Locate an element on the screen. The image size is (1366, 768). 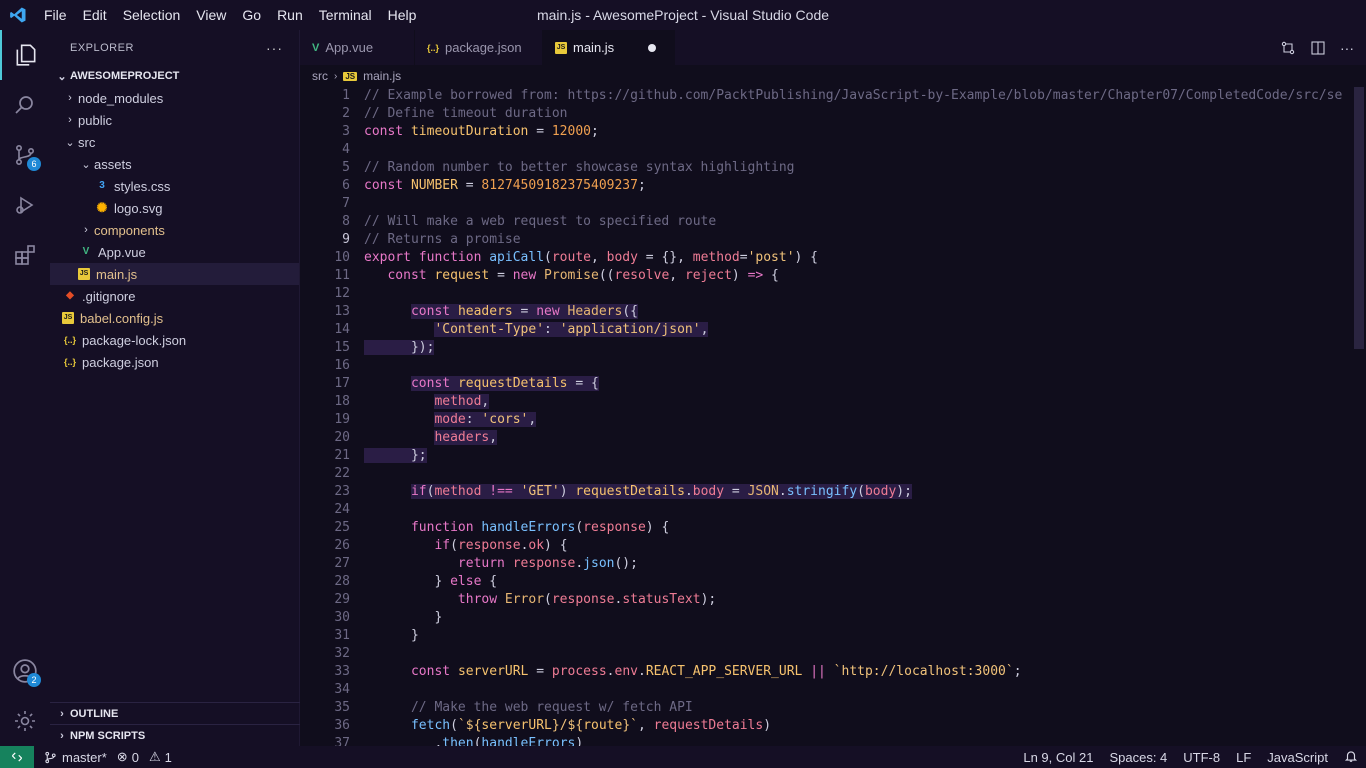
npm-scripts-section-header: › NPM SCRIPTS is located at coordinates (175, 735).